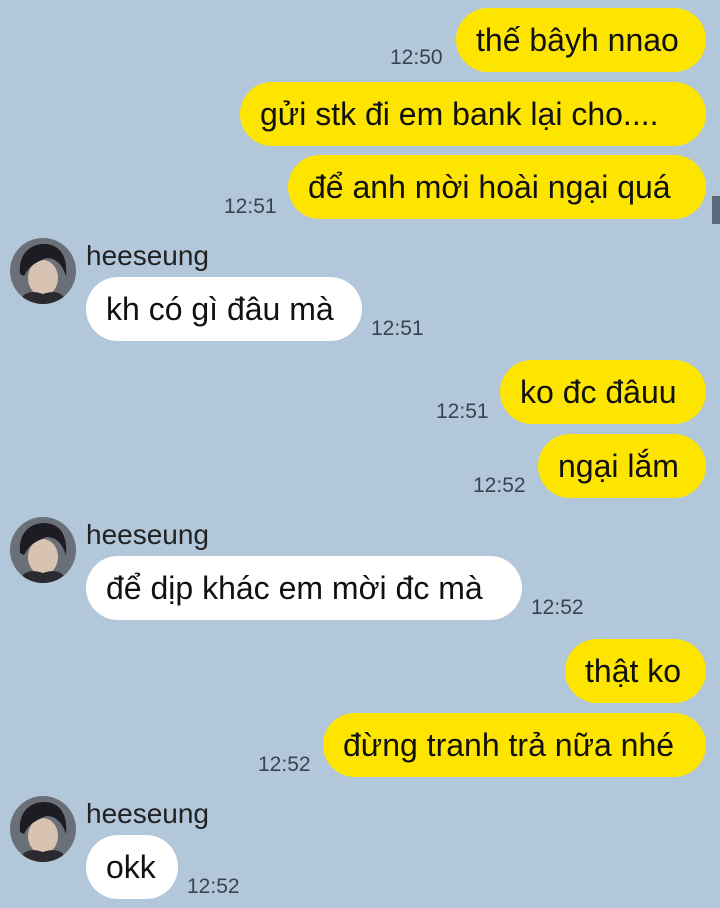 Image resolution: width=720 pixels, height=908 pixels. I want to click on message-time: 12:50, so click(416, 57).